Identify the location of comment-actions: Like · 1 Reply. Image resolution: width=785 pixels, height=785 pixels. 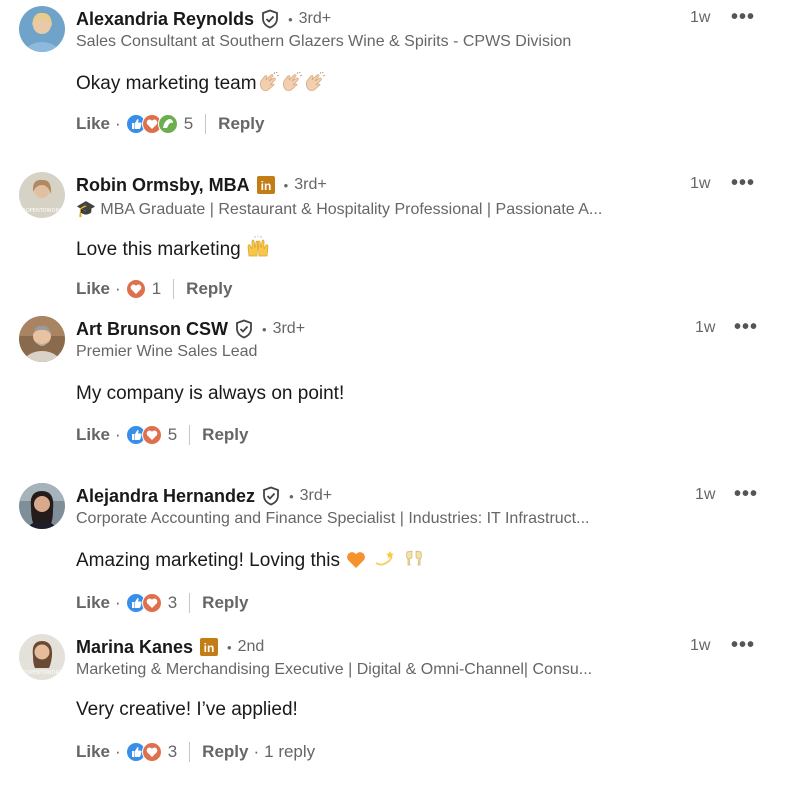
(154, 289).